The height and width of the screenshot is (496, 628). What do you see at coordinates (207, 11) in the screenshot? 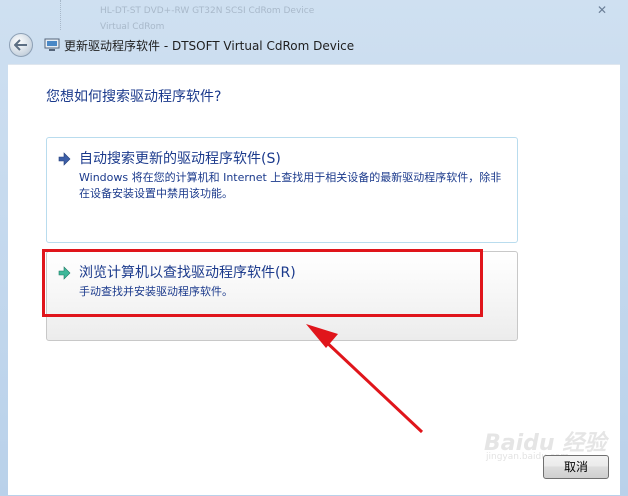
I see `background-row: HL-DT-ST DVD+-RW GT32N SCSI CdRom Device` at bounding box center [207, 11].